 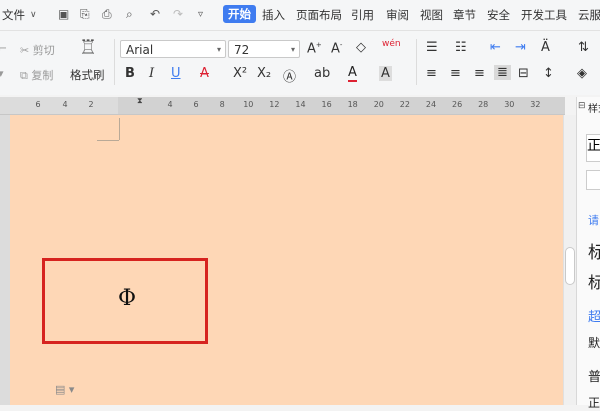 I want to click on align-center-icon: ≡, so click(x=455, y=73).